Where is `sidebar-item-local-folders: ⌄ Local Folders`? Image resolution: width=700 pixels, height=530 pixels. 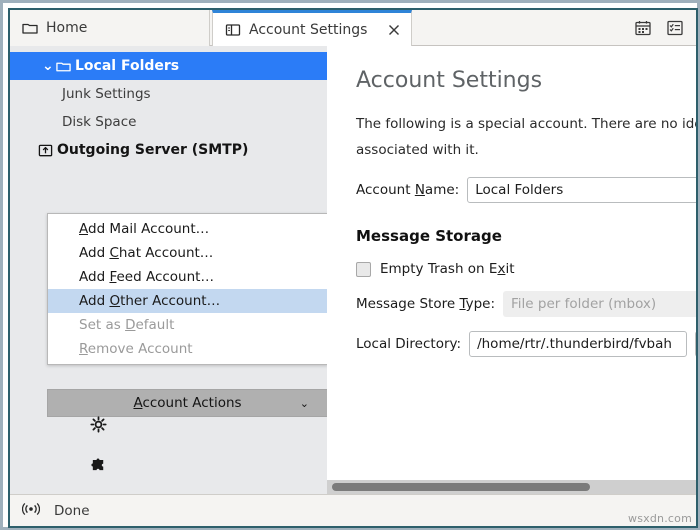 sidebar-item-local-folders: ⌄ Local Folders is located at coordinates (168, 66).